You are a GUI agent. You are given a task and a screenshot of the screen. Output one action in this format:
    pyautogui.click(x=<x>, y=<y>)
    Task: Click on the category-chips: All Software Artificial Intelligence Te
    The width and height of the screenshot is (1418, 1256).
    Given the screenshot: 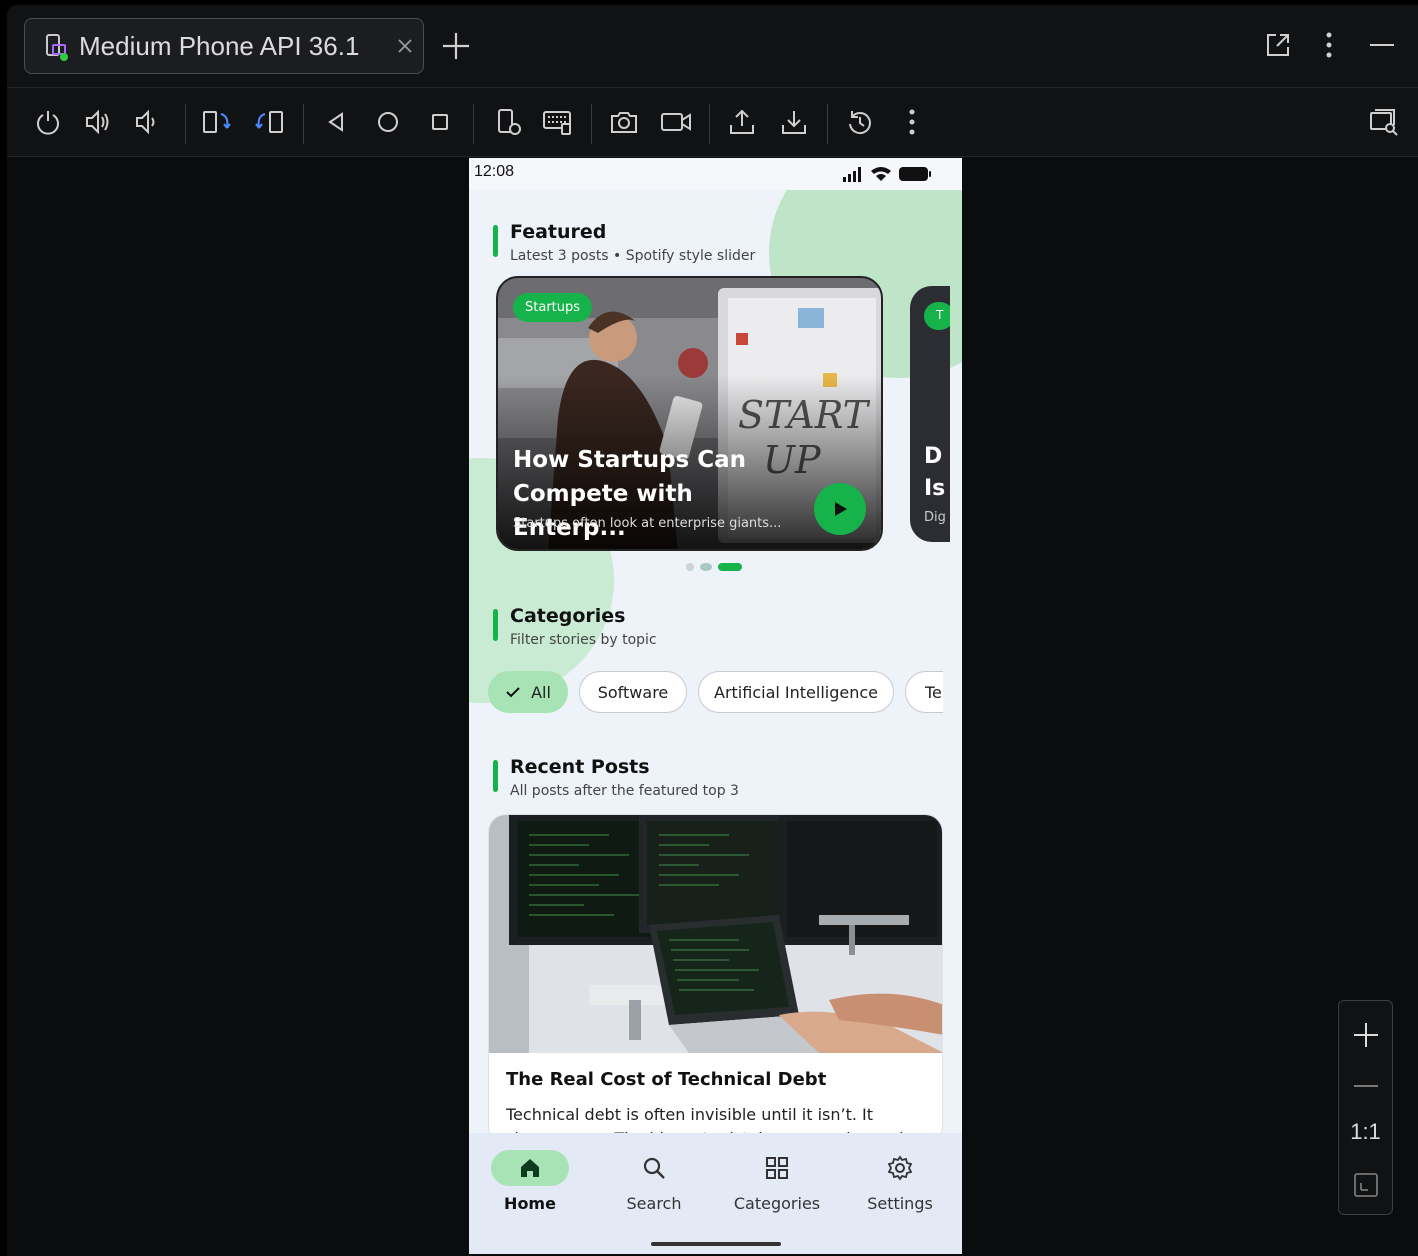 What is the action you would take?
    pyautogui.click(x=715, y=693)
    